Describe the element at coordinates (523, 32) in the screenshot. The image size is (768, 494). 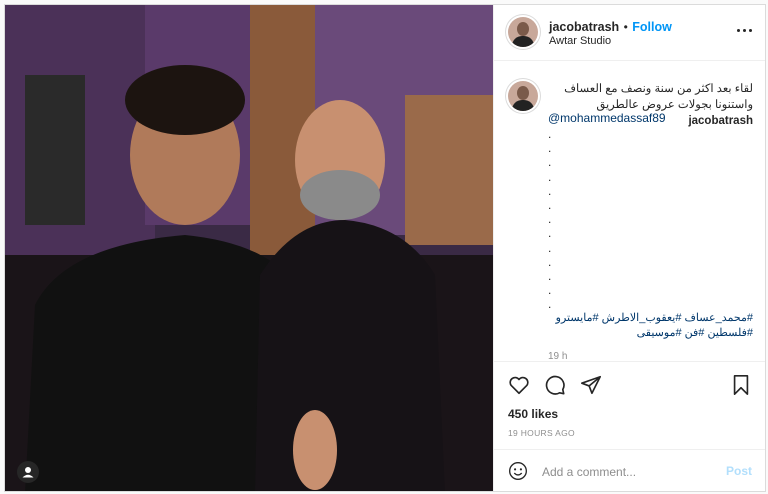
I see `avatar` at that location.